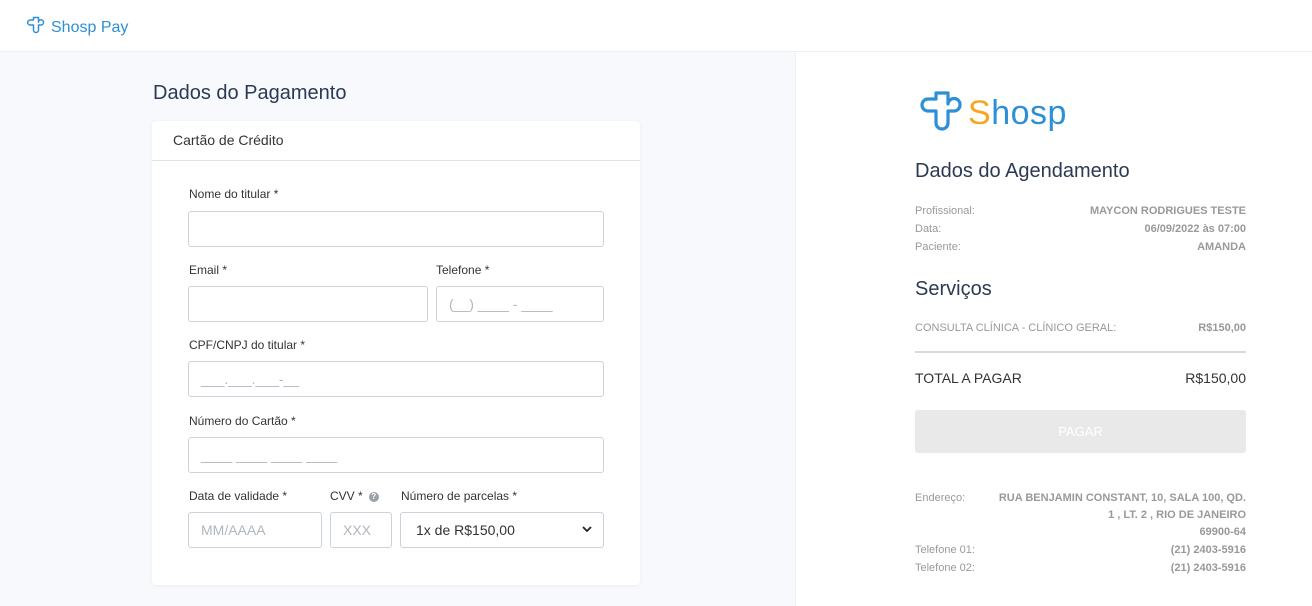 The height and width of the screenshot is (606, 1312). Describe the element at coordinates (520, 304) in the screenshot. I see `phone-input: (__) ____ - ____` at that location.